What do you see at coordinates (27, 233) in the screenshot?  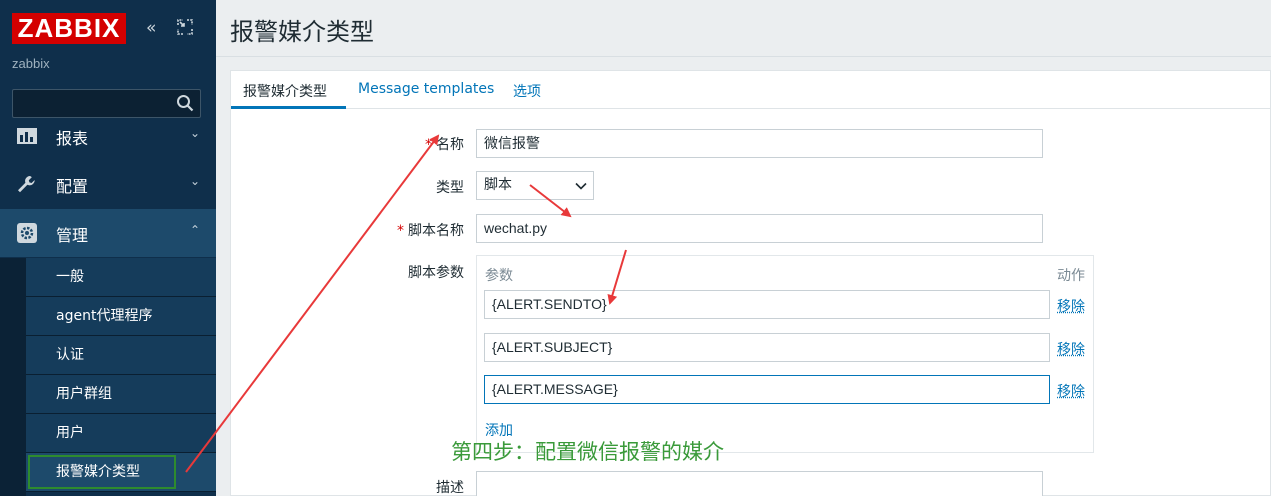 I see `gear-icon` at bounding box center [27, 233].